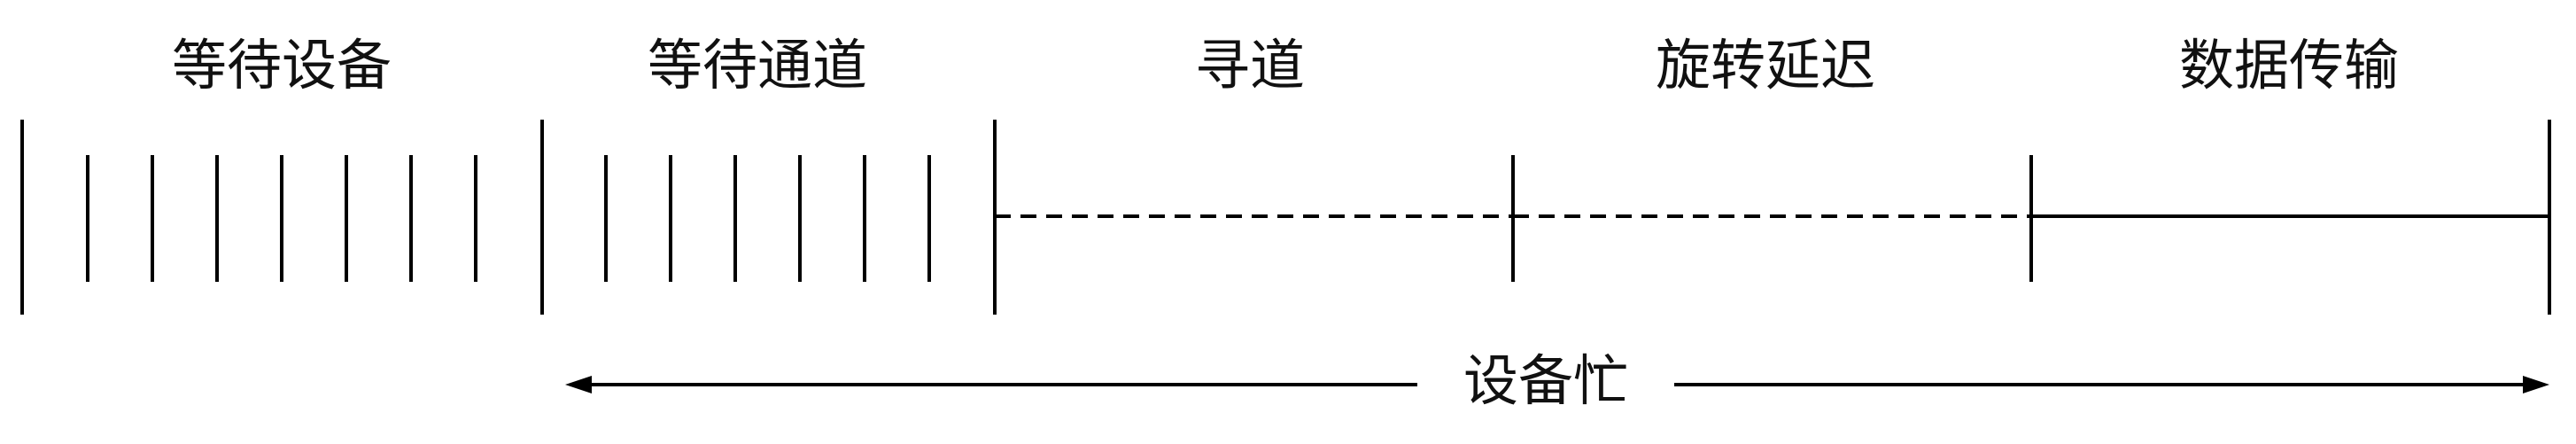  I want to click on wait-device-hatching, so click(281, 218).